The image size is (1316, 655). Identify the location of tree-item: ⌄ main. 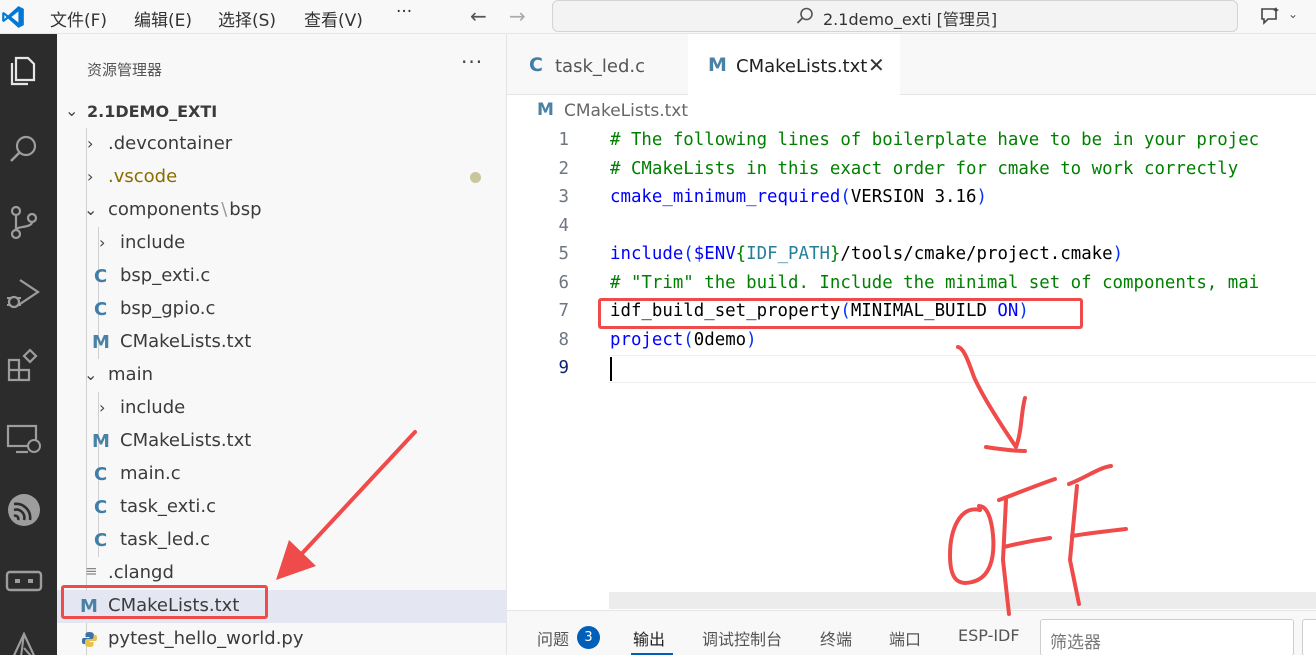
(282, 375).